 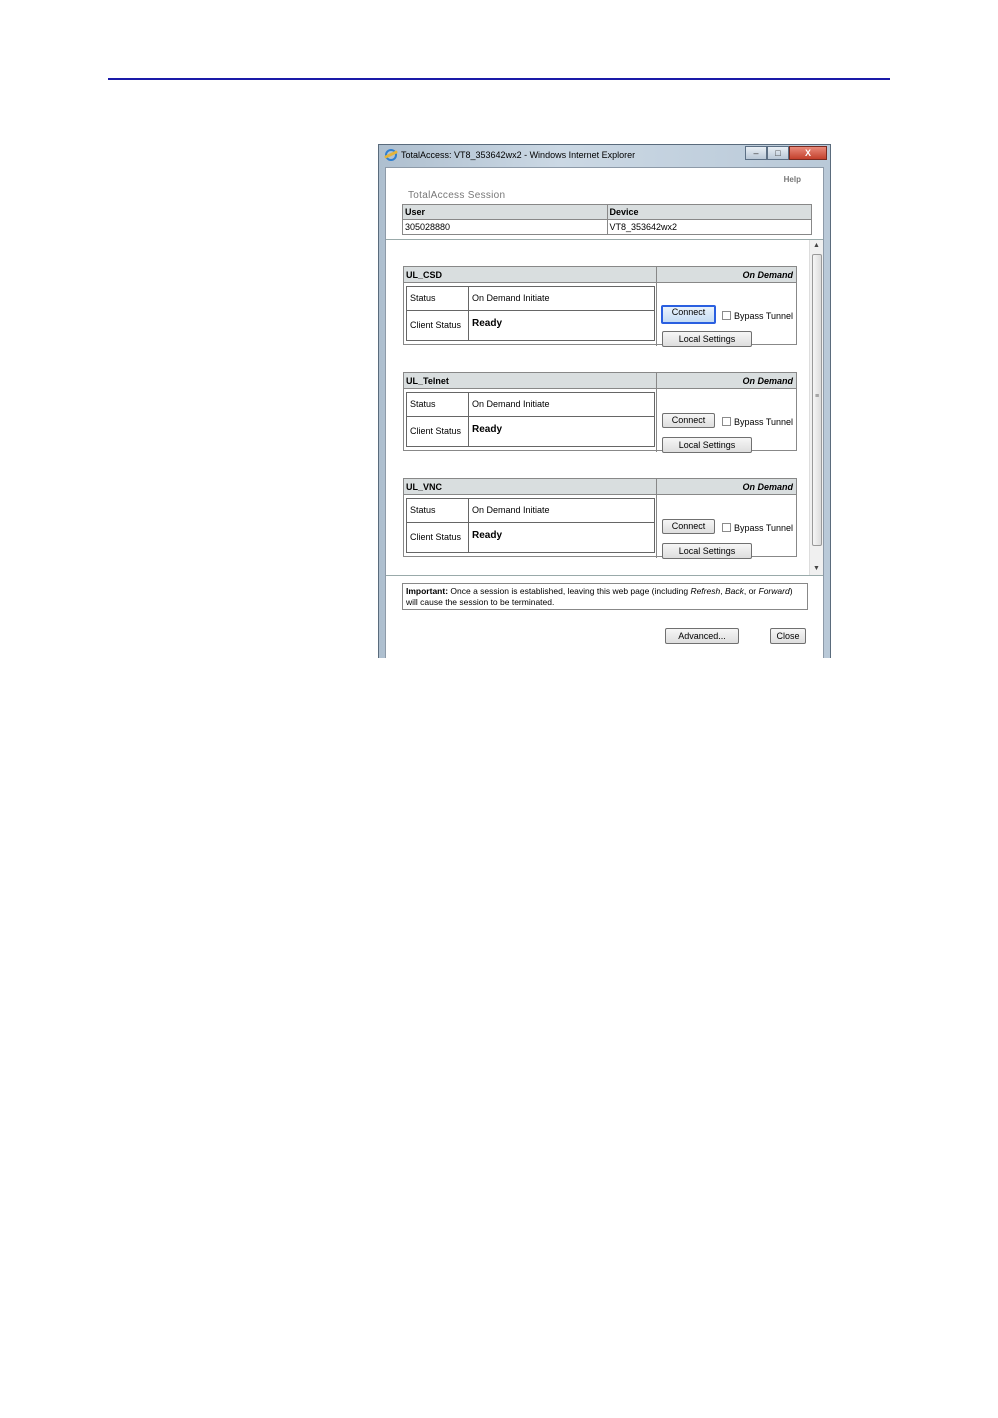 I want to click on help-link: Help, so click(x=792, y=179).